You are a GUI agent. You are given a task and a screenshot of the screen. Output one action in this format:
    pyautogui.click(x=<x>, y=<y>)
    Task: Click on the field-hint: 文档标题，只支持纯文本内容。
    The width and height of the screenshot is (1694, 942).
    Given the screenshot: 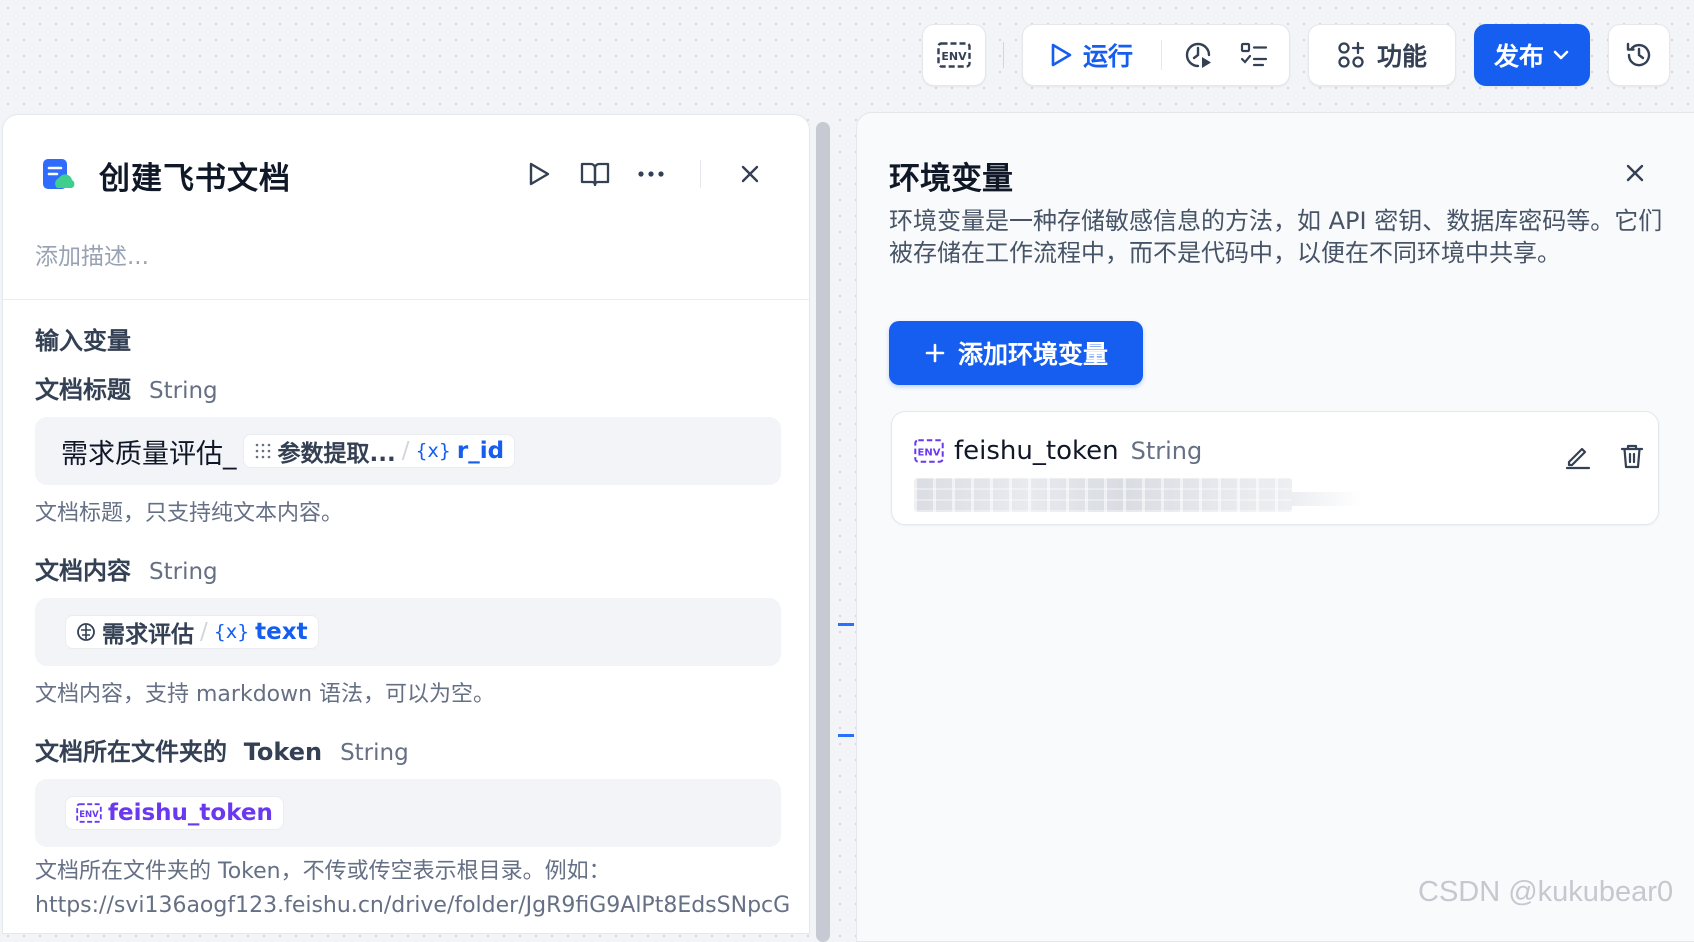 What is the action you would take?
    pyautogui.click(x=189, y=513)
    